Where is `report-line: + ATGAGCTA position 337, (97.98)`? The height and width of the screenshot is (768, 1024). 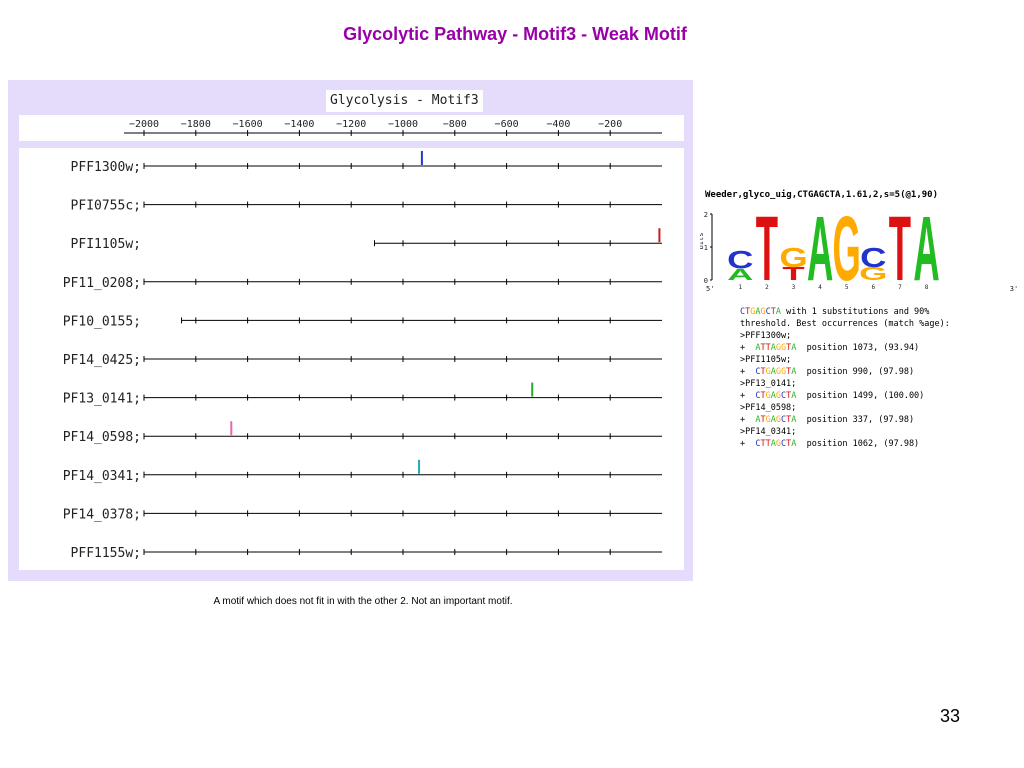
report-line: + ATGAGCTA position 337, (97.98) is located at coordinates (845, 420).